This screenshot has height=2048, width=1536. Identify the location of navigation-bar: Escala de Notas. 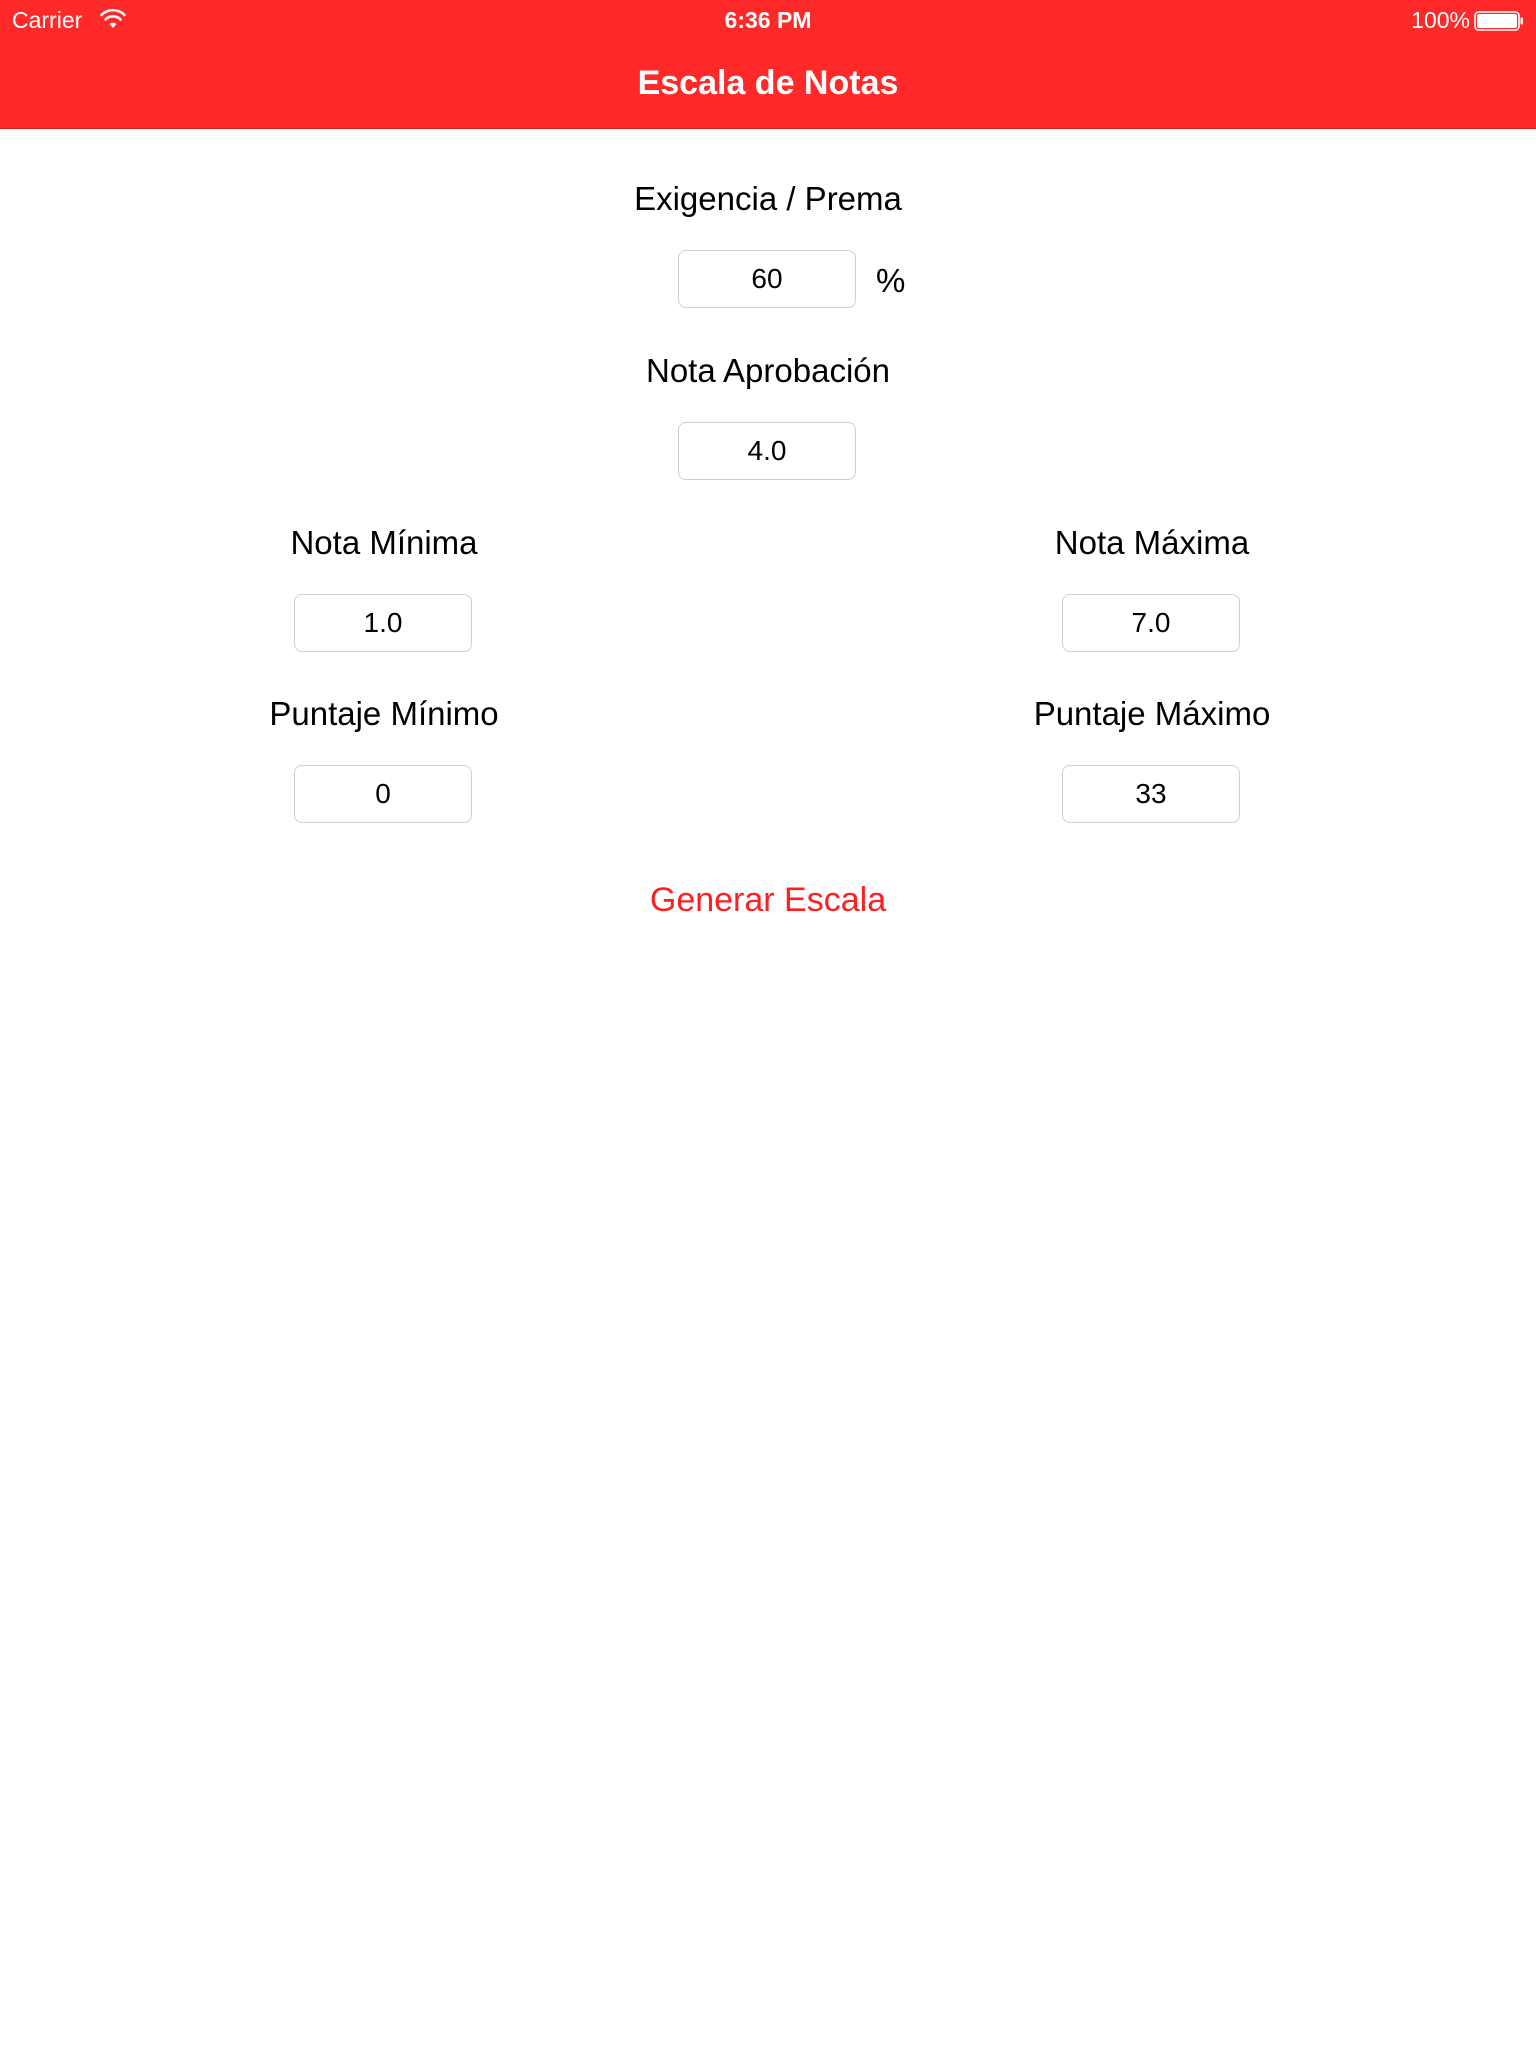
(768, 84).